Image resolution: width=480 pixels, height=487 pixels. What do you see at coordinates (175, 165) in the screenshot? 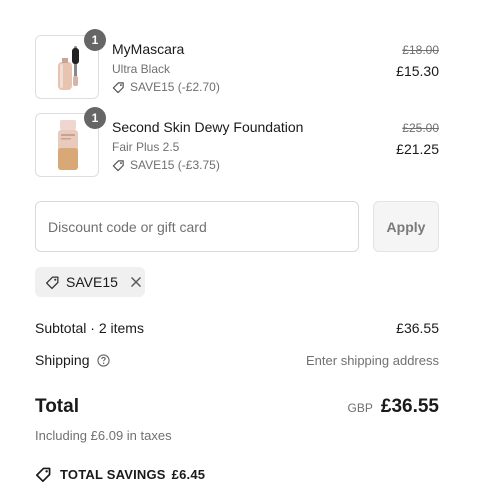
I see `item-discount-text: SAVE15 (-£3.75)` at bounding box center [175, 165].